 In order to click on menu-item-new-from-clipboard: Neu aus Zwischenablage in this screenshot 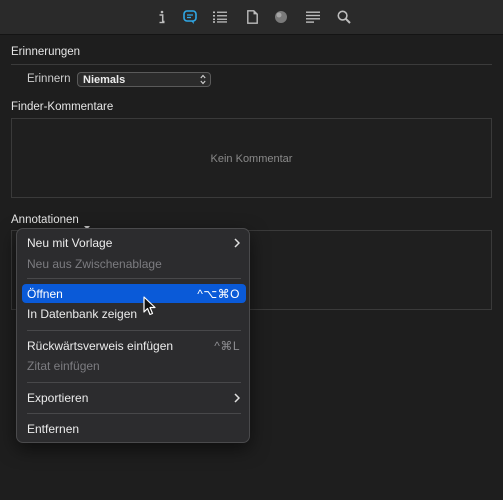, I will do `click(134, 263)`.